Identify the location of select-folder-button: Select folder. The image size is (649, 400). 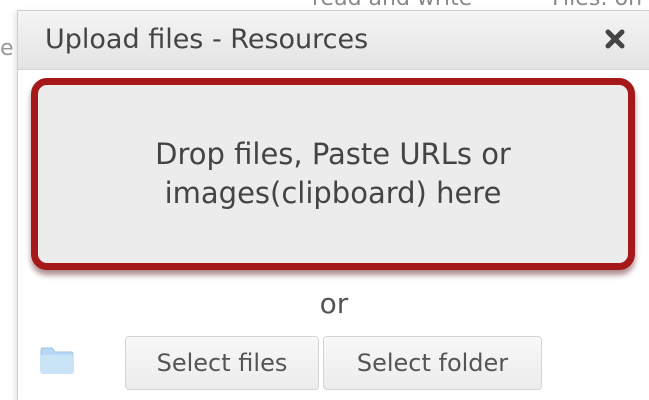
(432, 363).